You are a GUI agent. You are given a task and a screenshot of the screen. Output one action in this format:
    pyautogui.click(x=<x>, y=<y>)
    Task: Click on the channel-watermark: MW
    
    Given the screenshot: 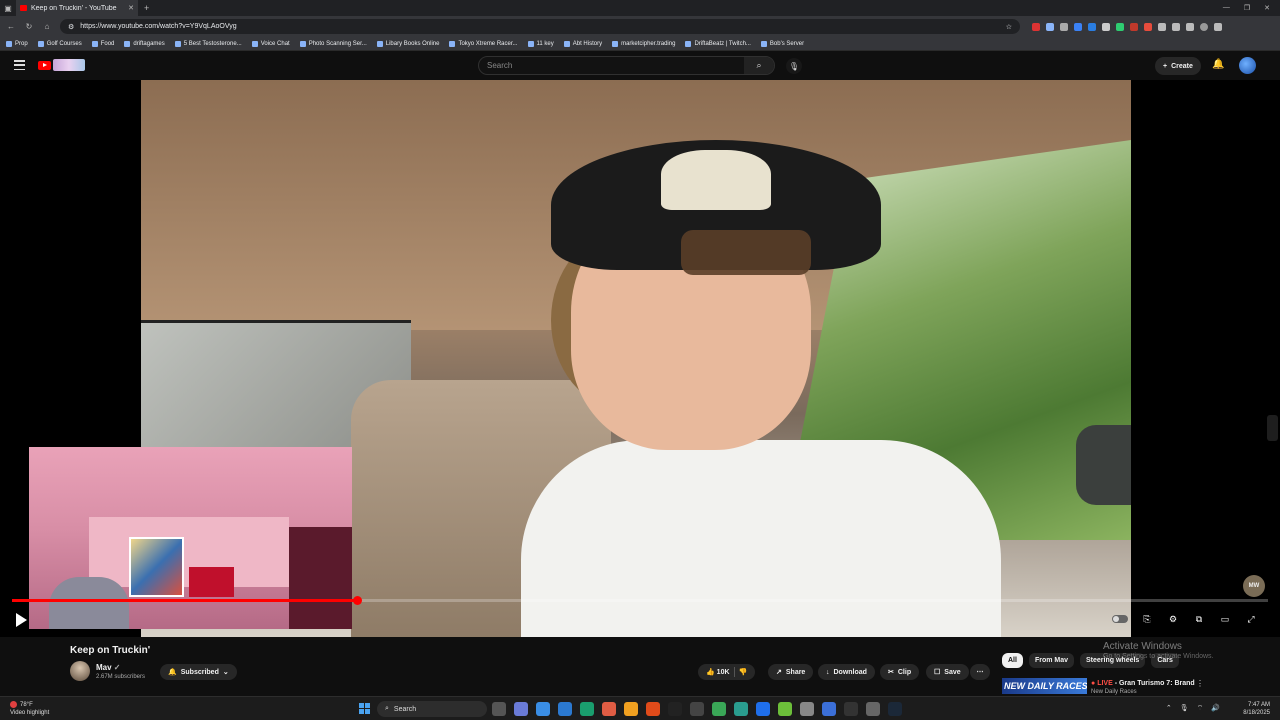 What is the action you would take?
    pyautogui.click(x=1254, y=586)
    